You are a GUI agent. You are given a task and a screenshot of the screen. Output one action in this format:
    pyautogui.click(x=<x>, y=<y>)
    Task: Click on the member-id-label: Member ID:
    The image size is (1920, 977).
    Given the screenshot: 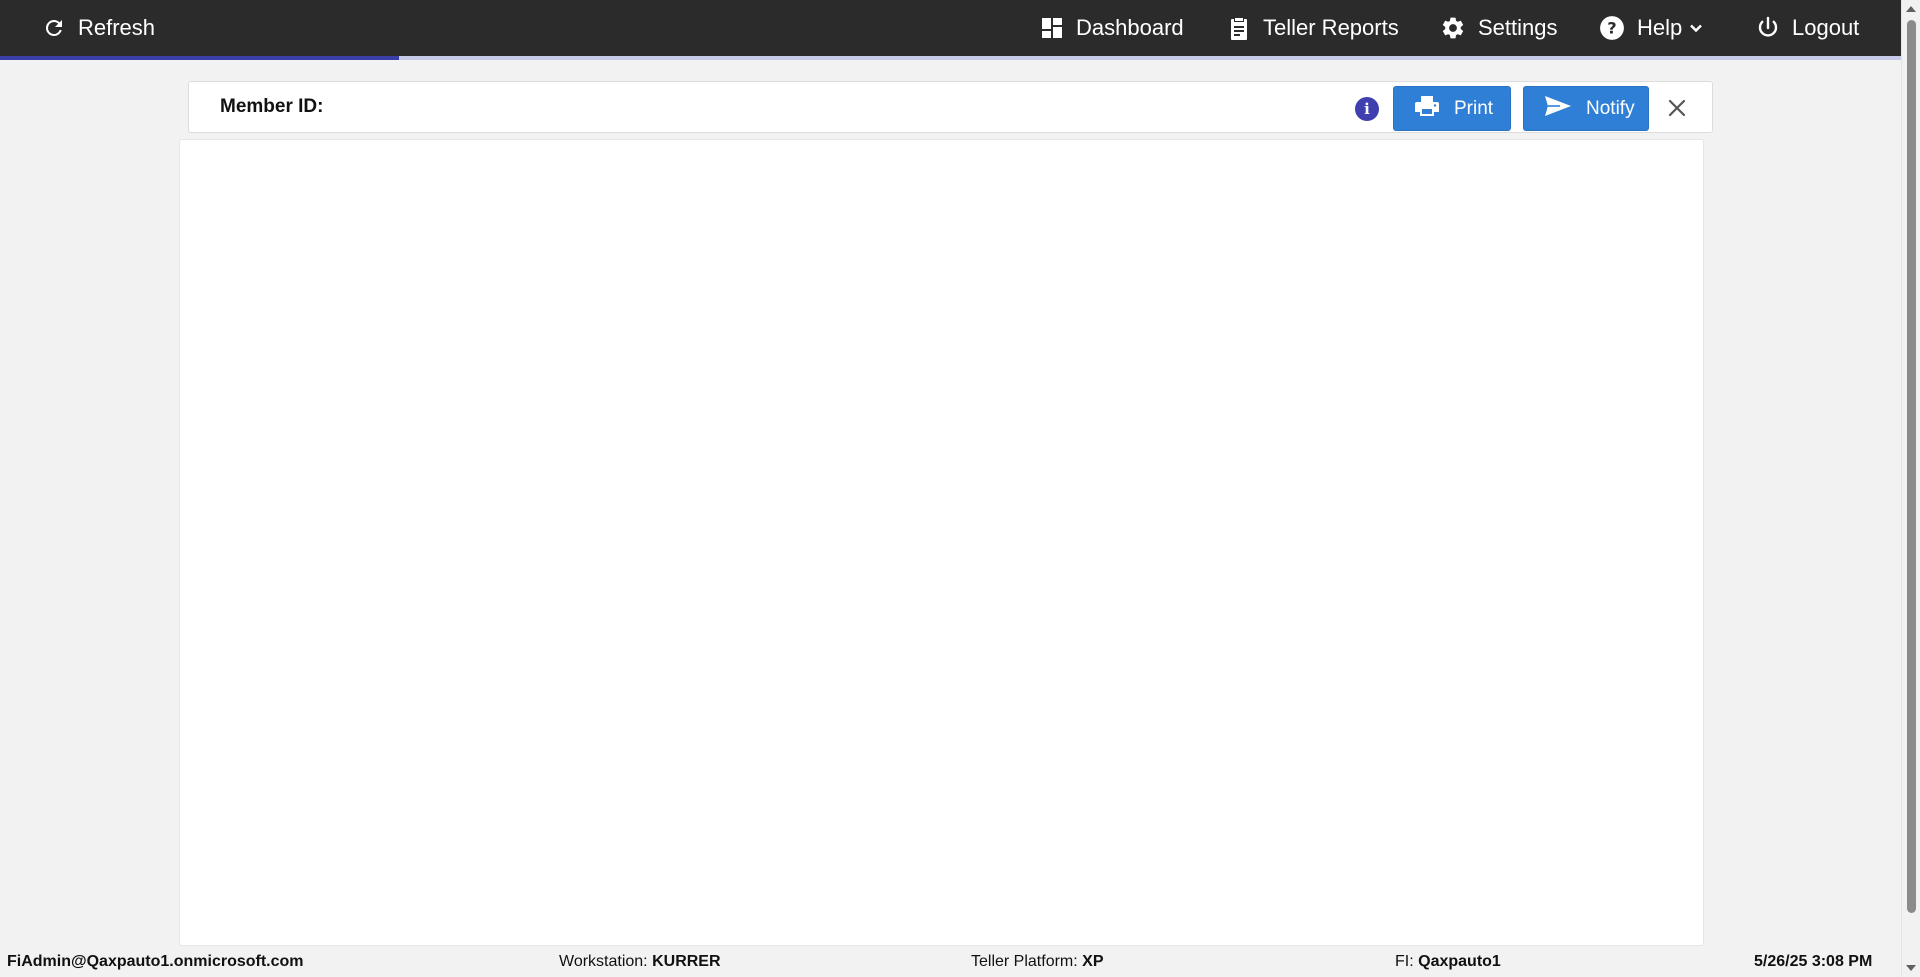 What is the action you would take?
    pyautogui.click(x=272, y=106)
    